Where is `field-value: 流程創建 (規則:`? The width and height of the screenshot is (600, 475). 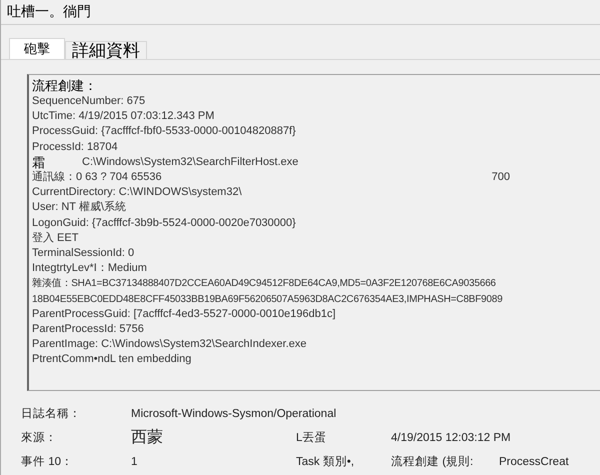
field-value: 流程創建 (規則: is located at coordinates (432, 462).